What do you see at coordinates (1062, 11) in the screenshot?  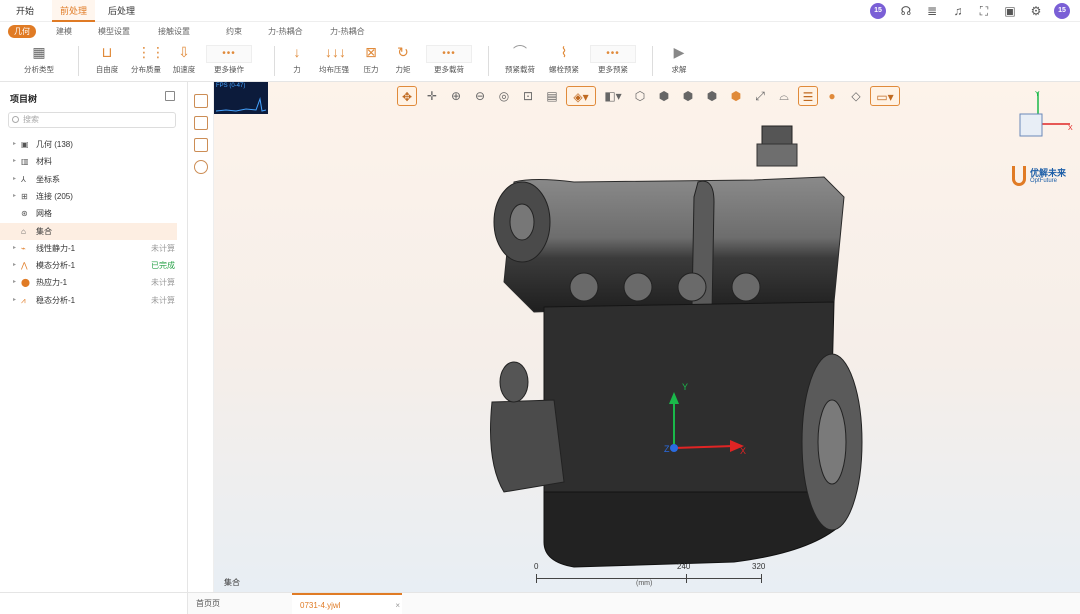 I see `user-avatar-2: 15` at bounding box center [1062, 11].